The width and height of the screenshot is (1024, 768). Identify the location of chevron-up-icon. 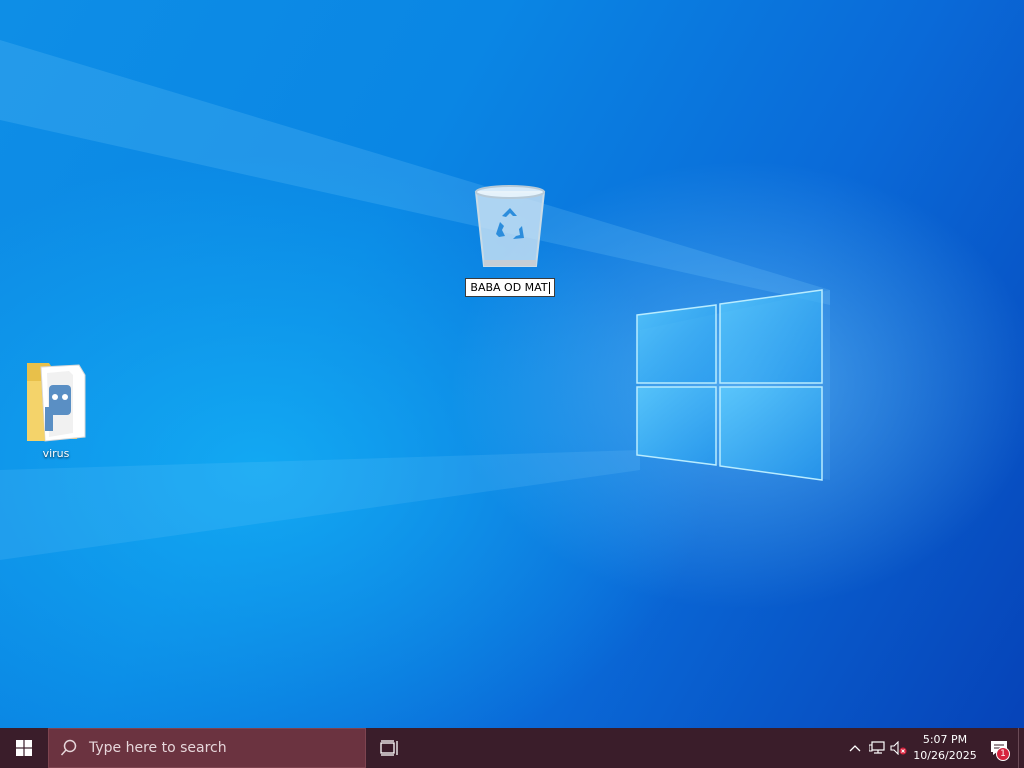
(855, 748).